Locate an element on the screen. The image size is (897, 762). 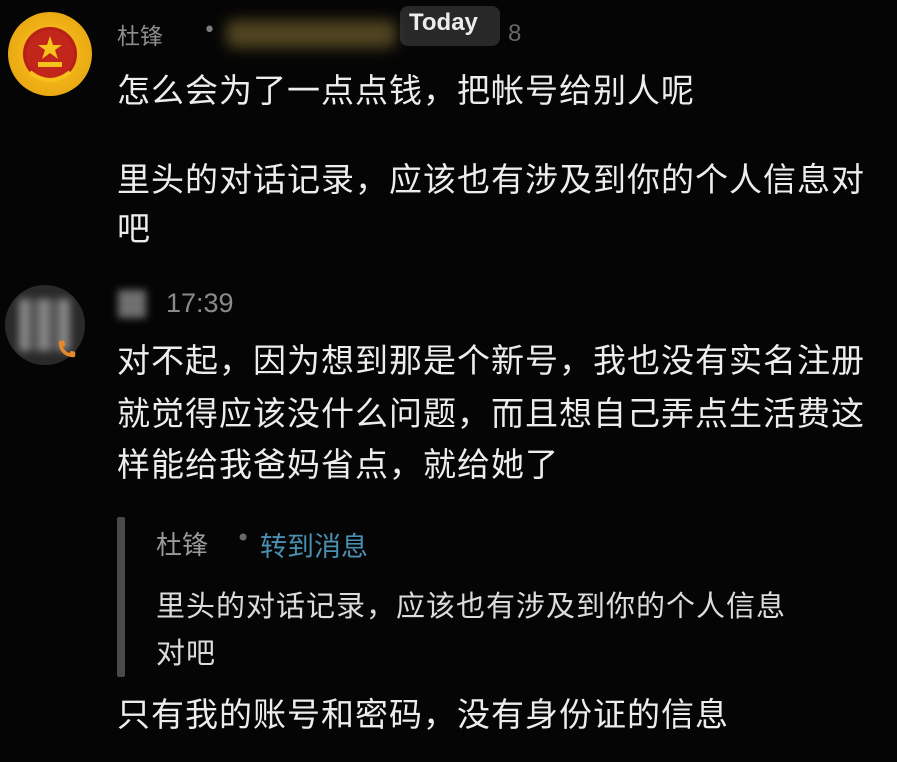
message-text: 只有我的账号和密码，没有身份证的信息 is located at coordinates (423, 714).